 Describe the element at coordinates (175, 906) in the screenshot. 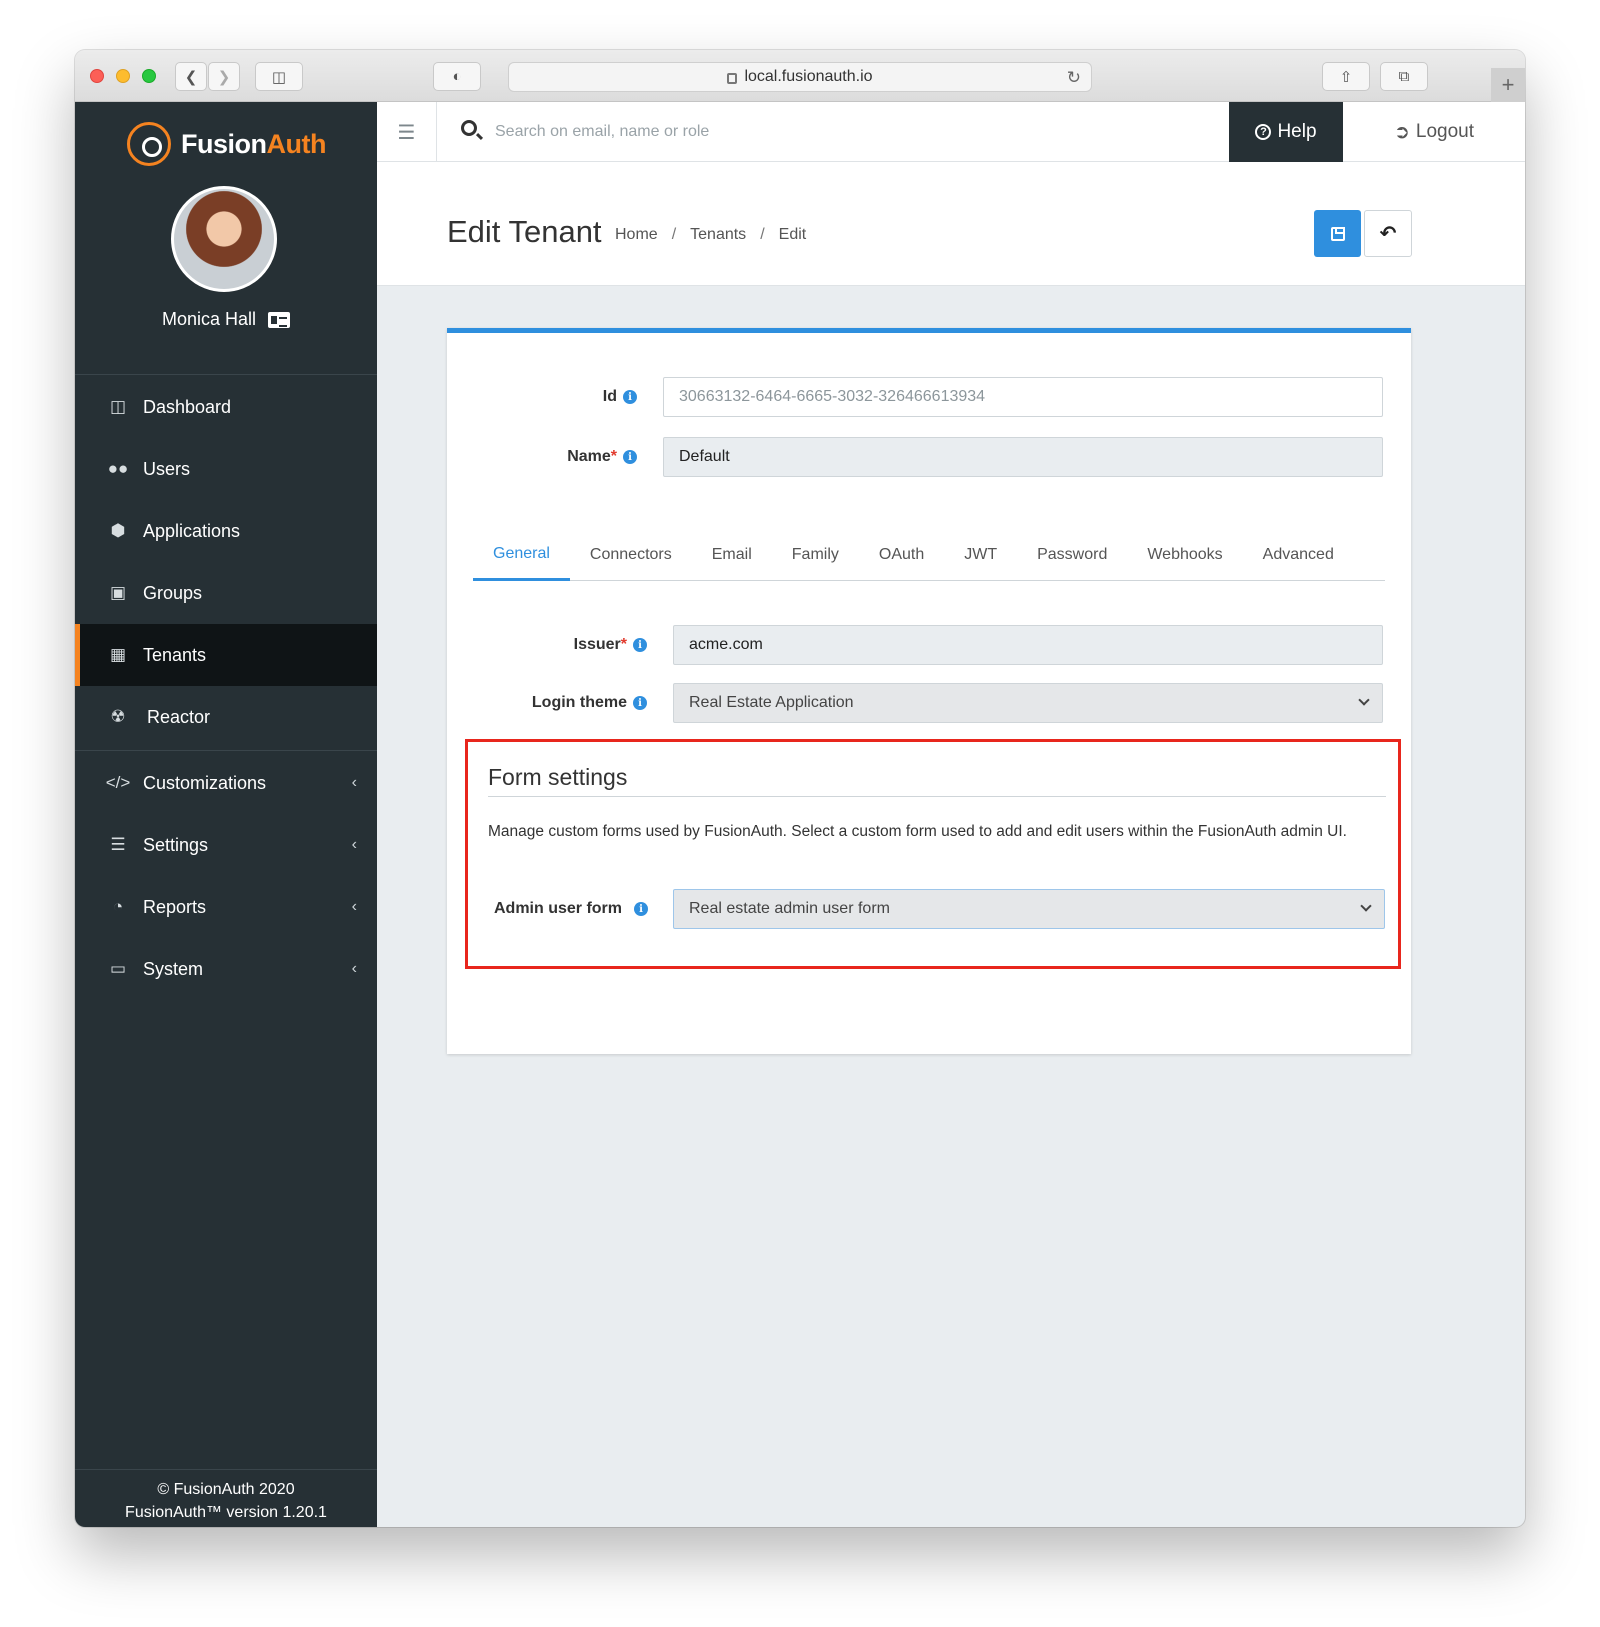

I see `sidebar-item-label: Reports` at that location.